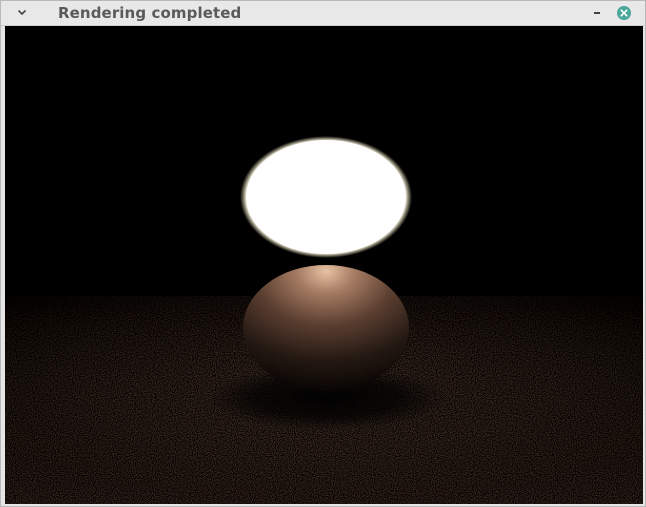  What do you see at coordinates (150, 13) in the screenshot?
I see `window-title: Rendering completed` at bounding box center [150, 13].